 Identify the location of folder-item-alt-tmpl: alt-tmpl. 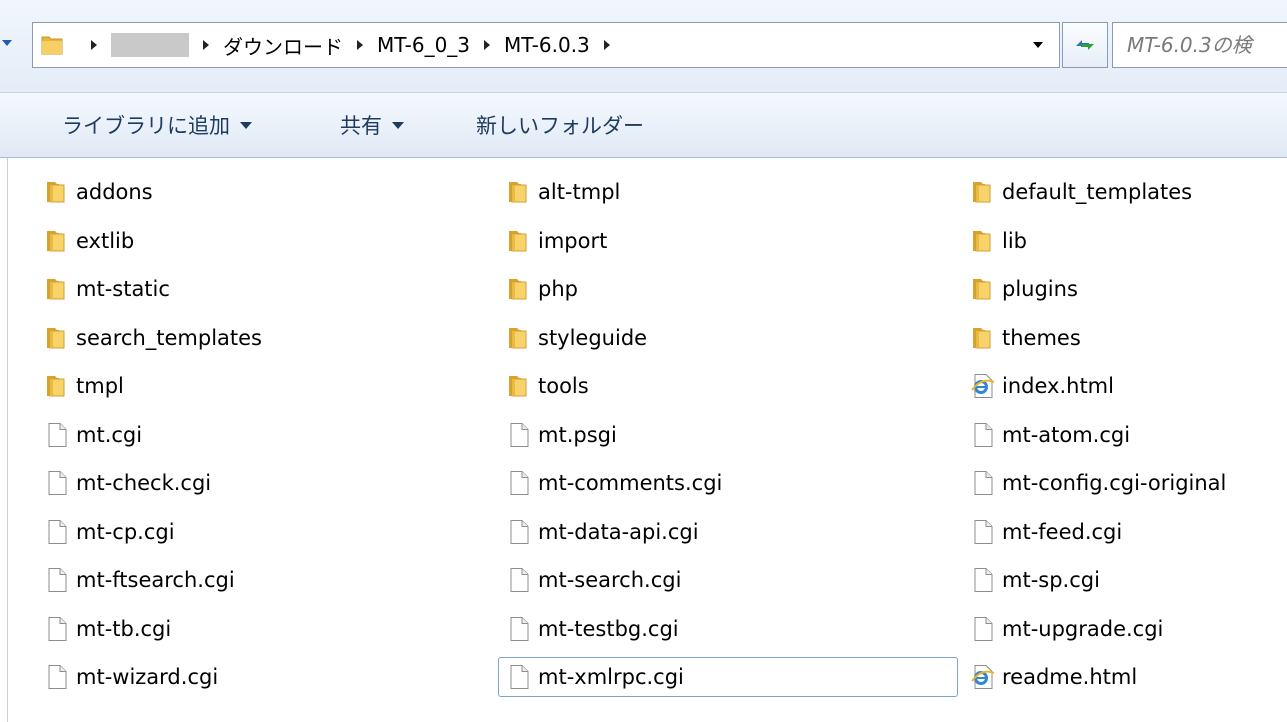
(563, 192).